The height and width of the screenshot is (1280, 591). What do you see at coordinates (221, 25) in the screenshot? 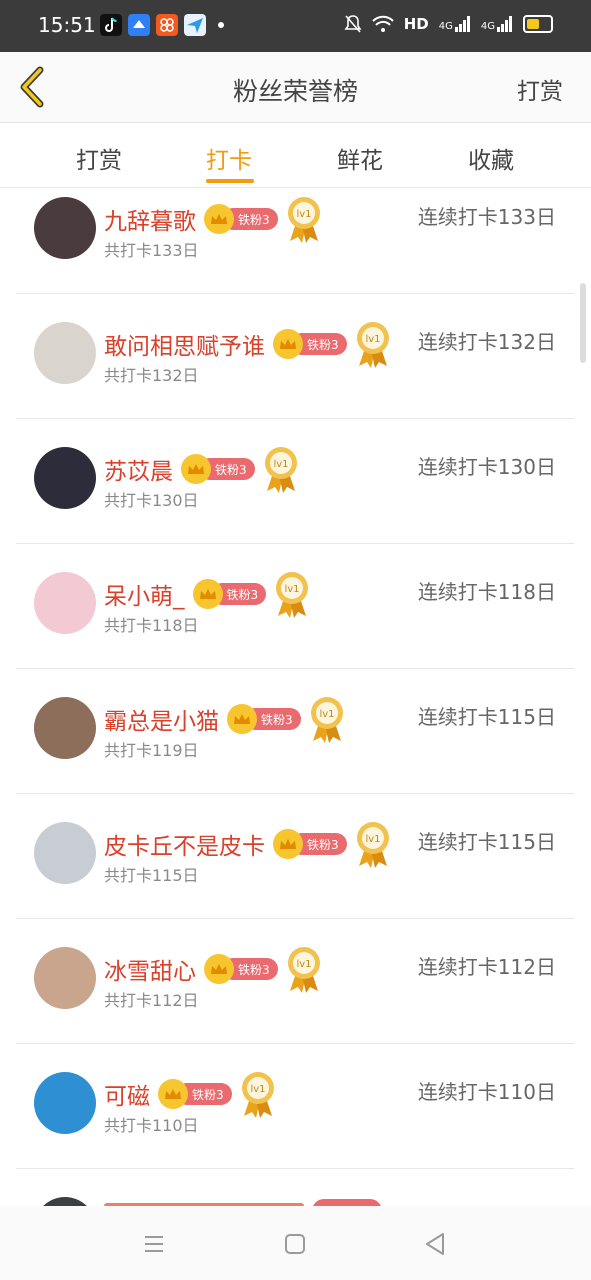
I see `more-notifications-icon` at bounding box center [221, 25].